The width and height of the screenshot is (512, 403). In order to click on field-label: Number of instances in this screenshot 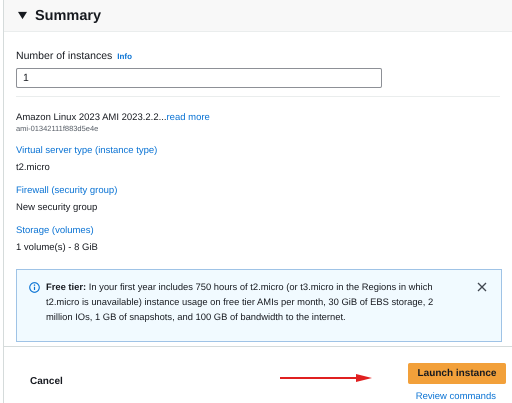, I will do `click(64, 56)`.